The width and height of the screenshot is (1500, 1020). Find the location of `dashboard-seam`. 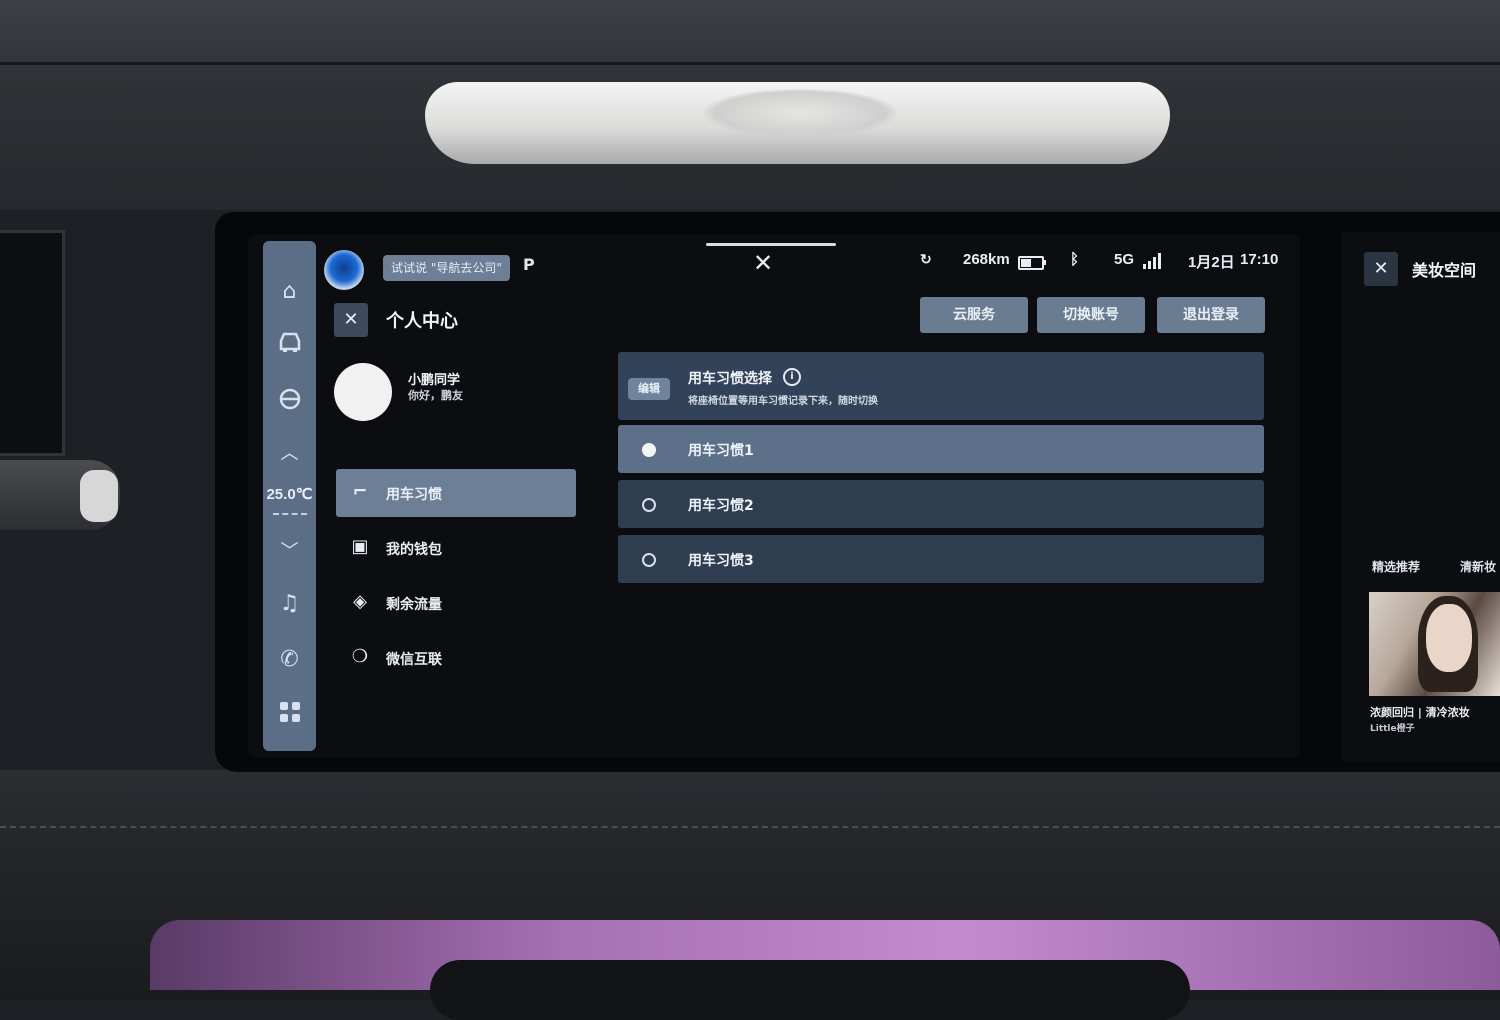

dashboard-seam is located at coordinates (750, 63).